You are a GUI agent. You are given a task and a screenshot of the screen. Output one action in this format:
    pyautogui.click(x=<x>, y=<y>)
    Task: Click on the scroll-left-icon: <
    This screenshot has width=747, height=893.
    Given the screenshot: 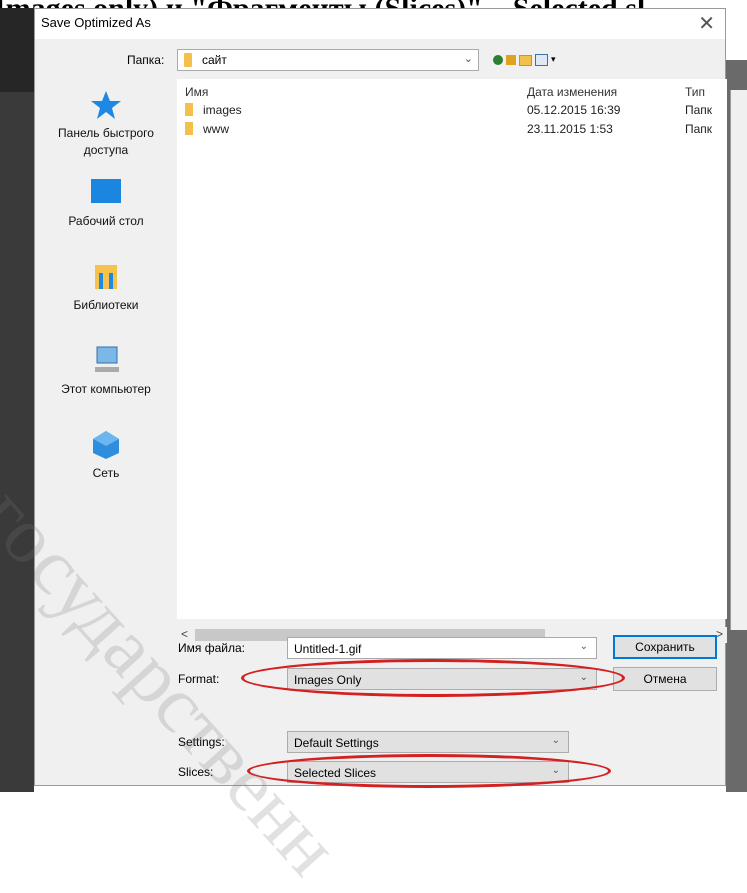 What is the action you would take?
    pyautogui.click(x=184, y=634)
    